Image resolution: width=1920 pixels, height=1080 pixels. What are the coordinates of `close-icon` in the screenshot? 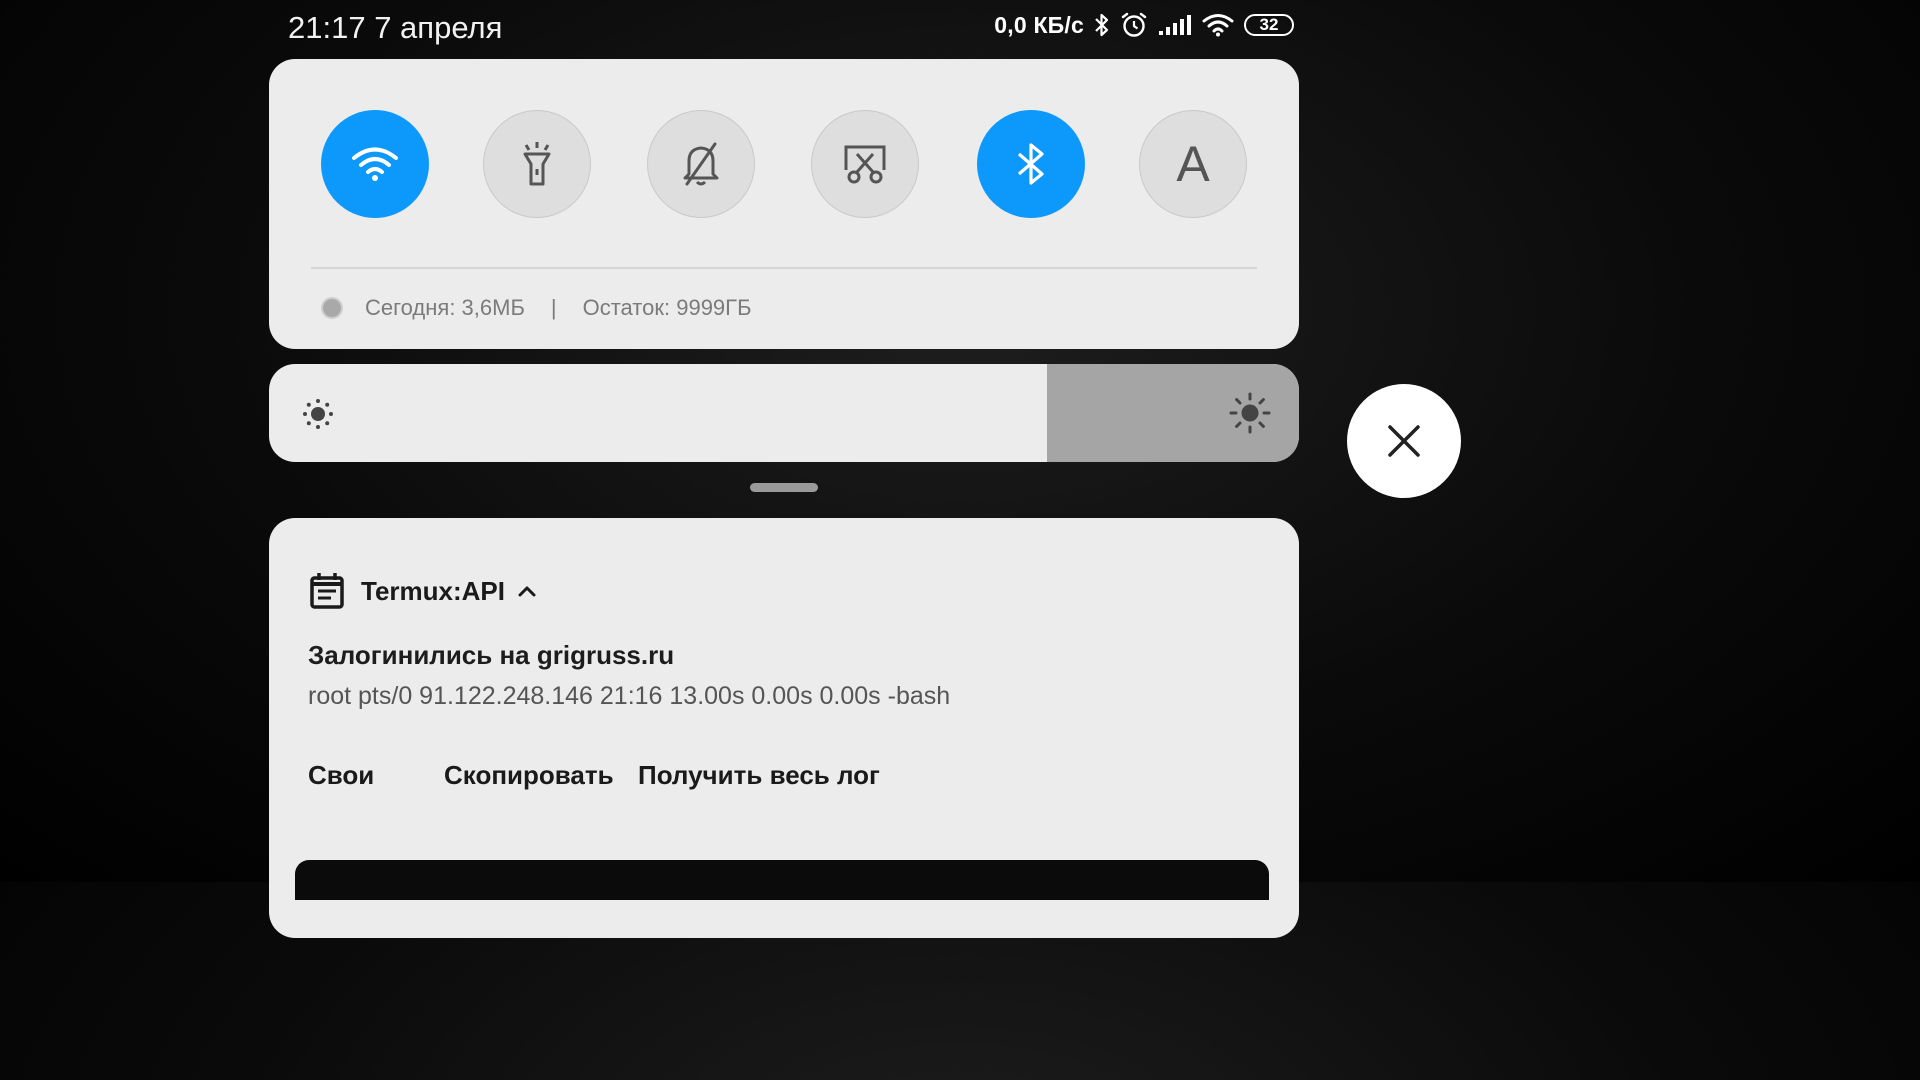 It's located at (1404, 441).